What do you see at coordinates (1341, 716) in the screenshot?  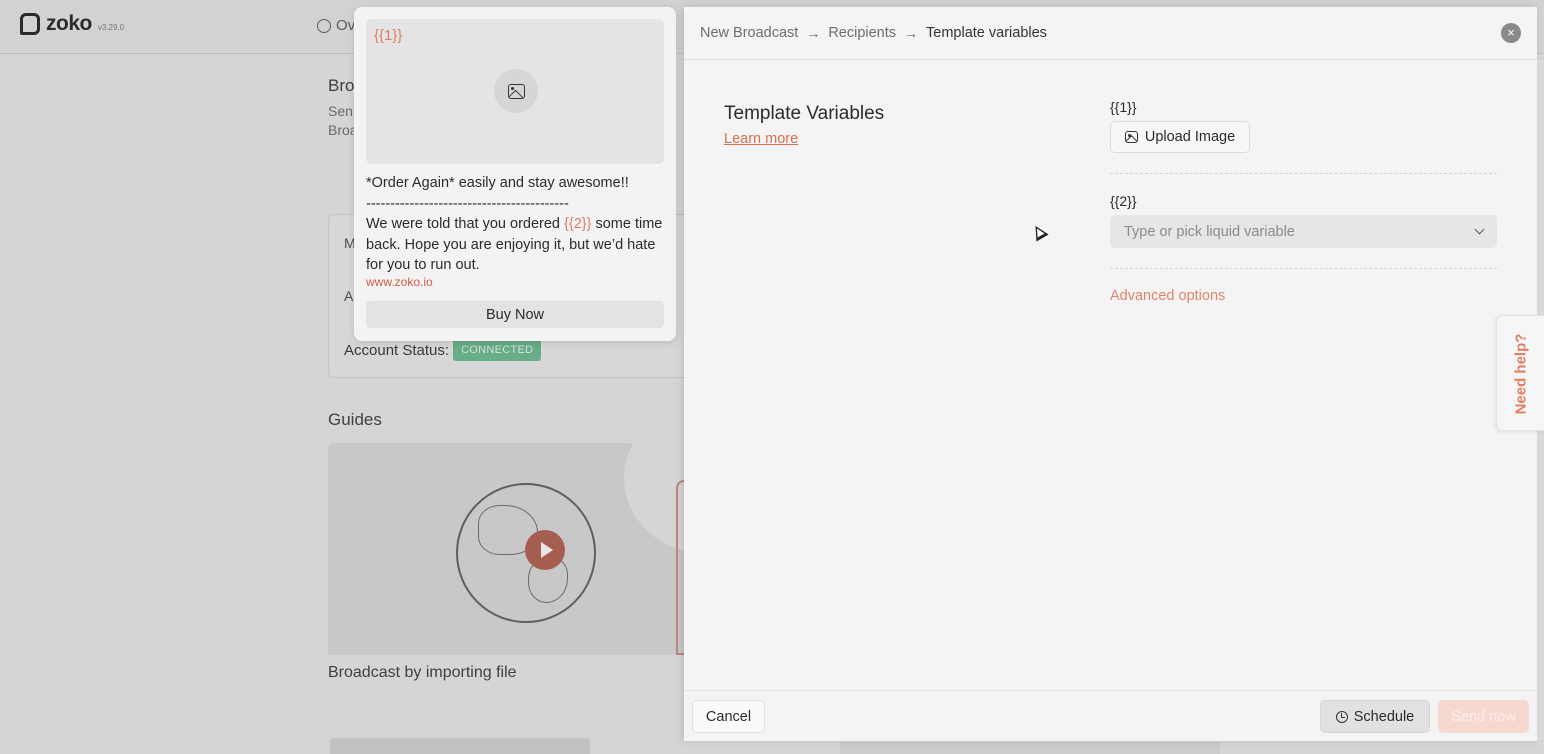 I see `clock-icon` at bounding box center [1341, 716].